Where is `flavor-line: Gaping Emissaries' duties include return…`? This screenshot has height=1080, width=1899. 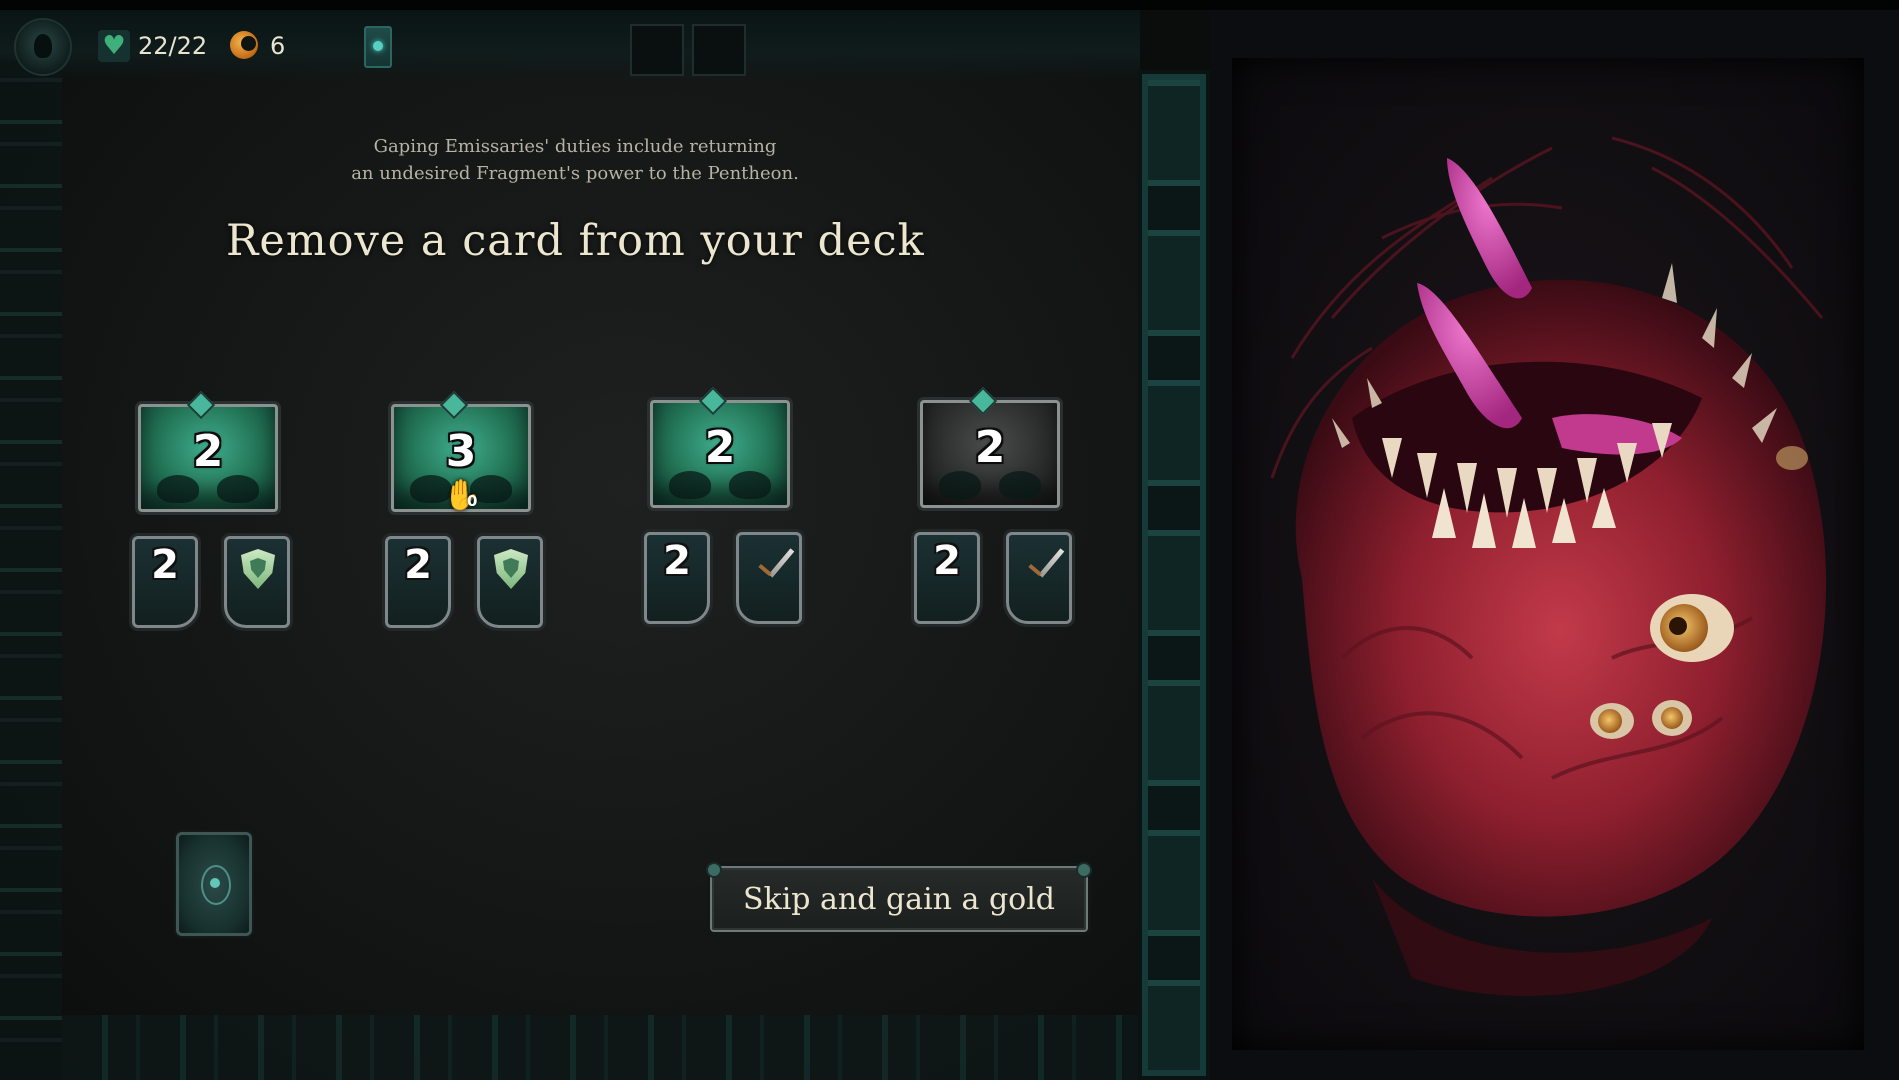
flavor-line: Gaping Emissaries' duties include return… is located at coordinates (575, 146).